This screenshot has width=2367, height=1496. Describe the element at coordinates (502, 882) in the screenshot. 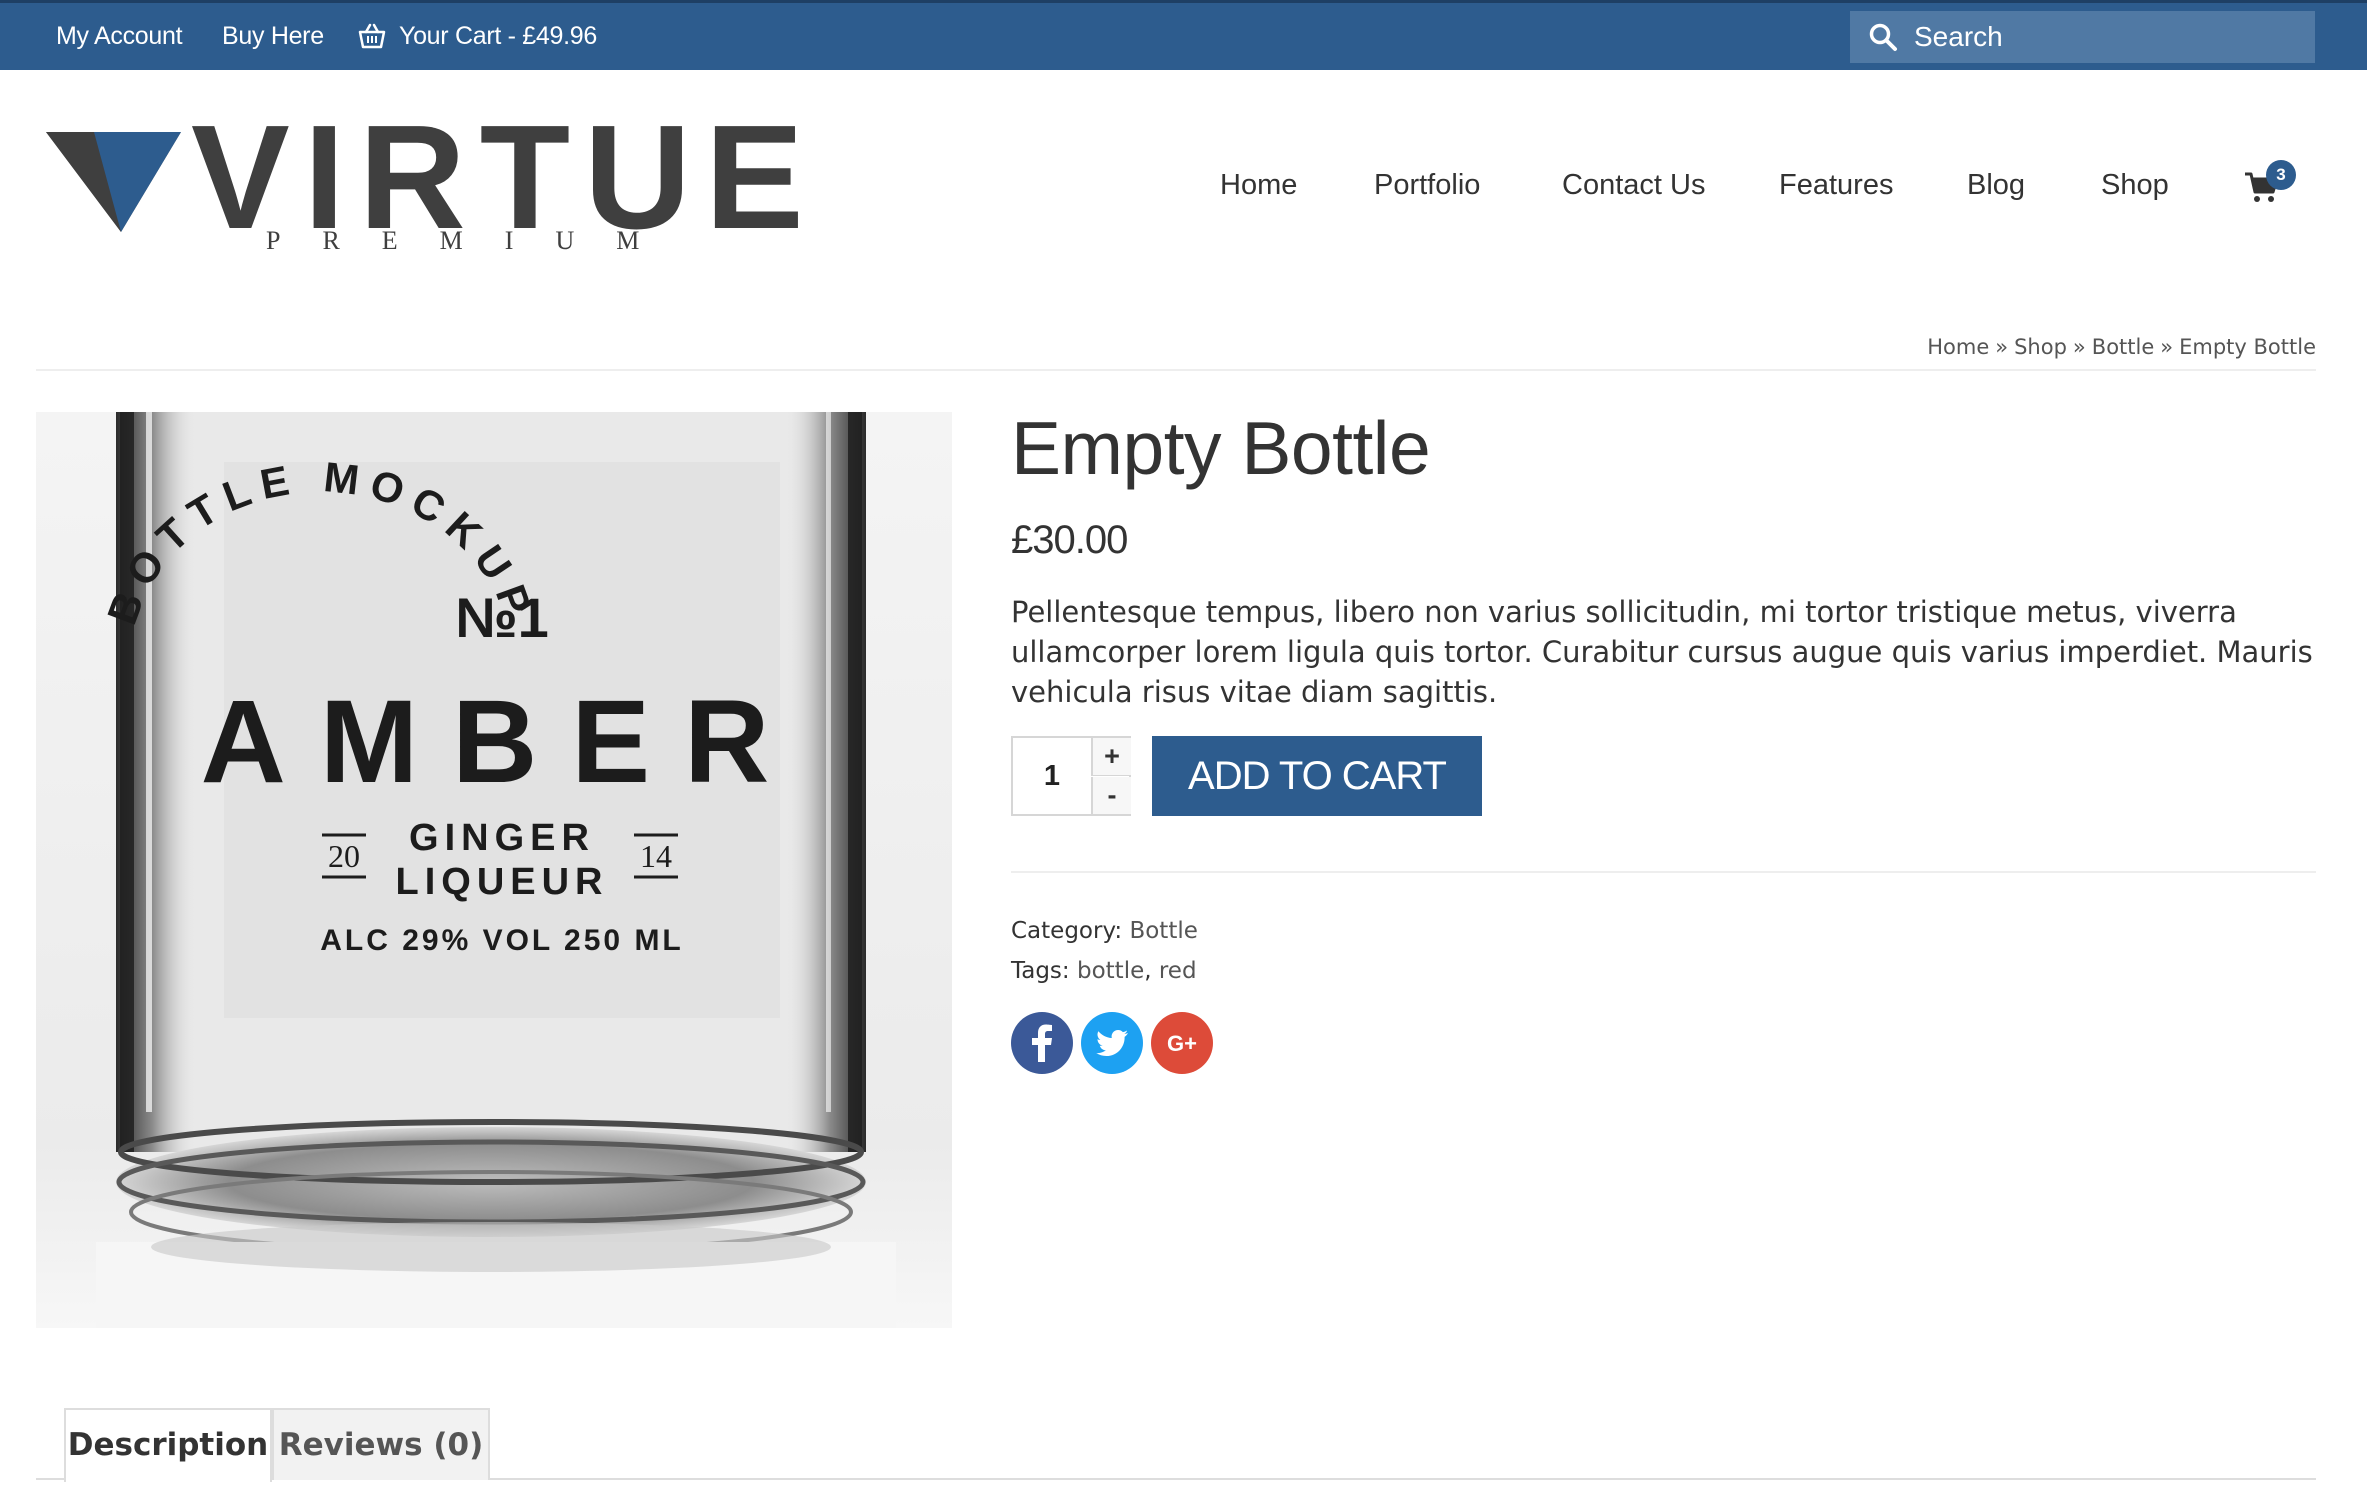

I see `label-line2: LIQUEUR` at that location.